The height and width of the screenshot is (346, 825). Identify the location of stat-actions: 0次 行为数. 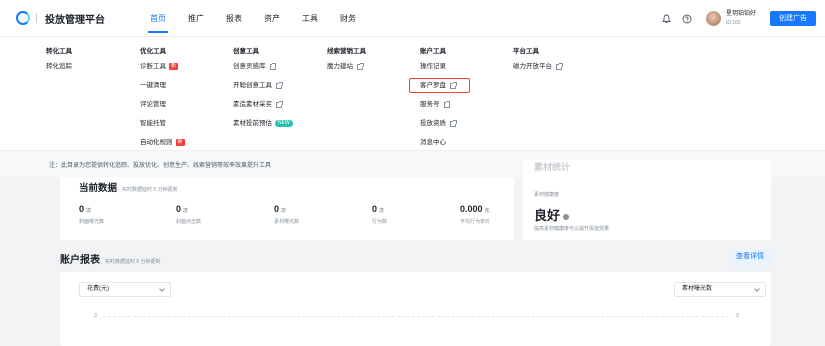
(380, 214).